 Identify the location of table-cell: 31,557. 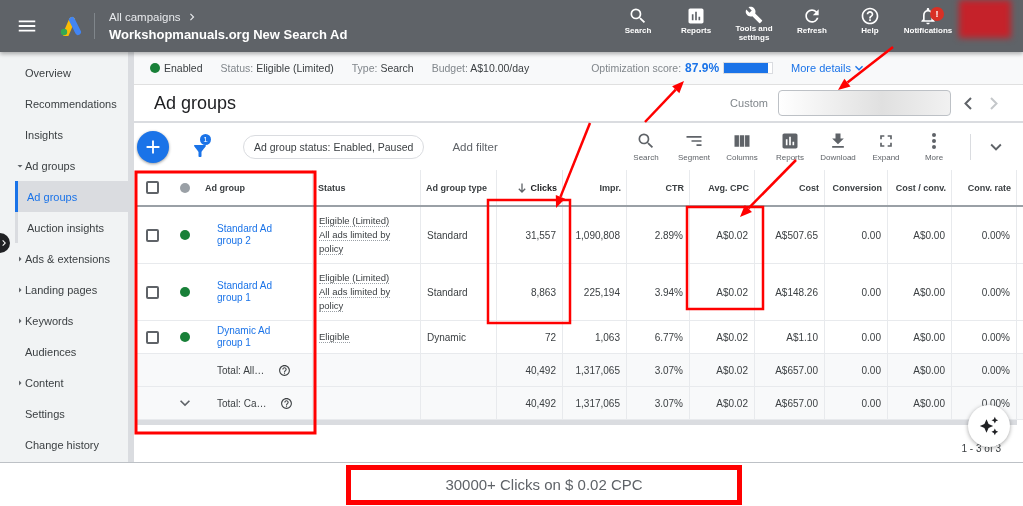
(530, 235).